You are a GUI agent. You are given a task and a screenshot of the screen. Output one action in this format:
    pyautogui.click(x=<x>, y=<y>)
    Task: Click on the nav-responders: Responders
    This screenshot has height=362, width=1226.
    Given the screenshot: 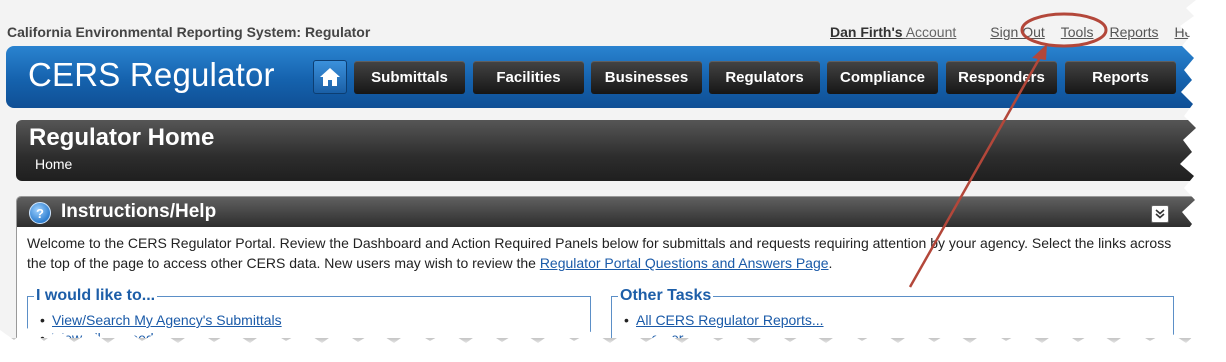 What is the action you would take?
    pyautogui.click(x=1001, y=77)
    